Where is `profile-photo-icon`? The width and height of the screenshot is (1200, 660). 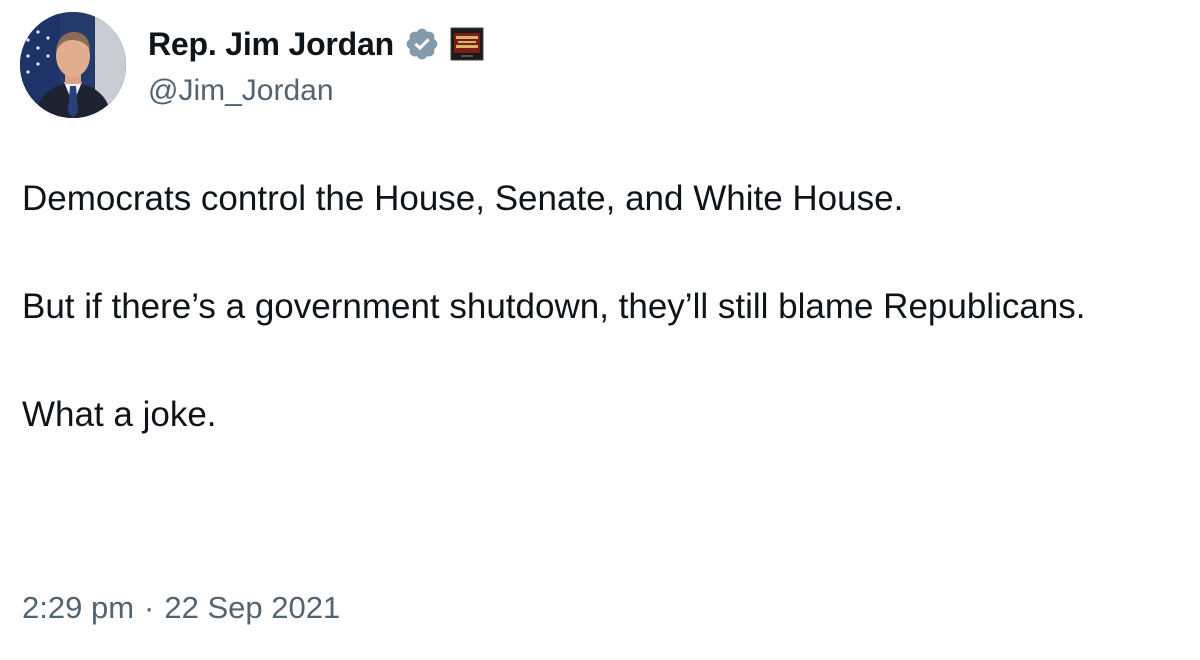
profile-photo-icon is located at coordinates (73, 65).